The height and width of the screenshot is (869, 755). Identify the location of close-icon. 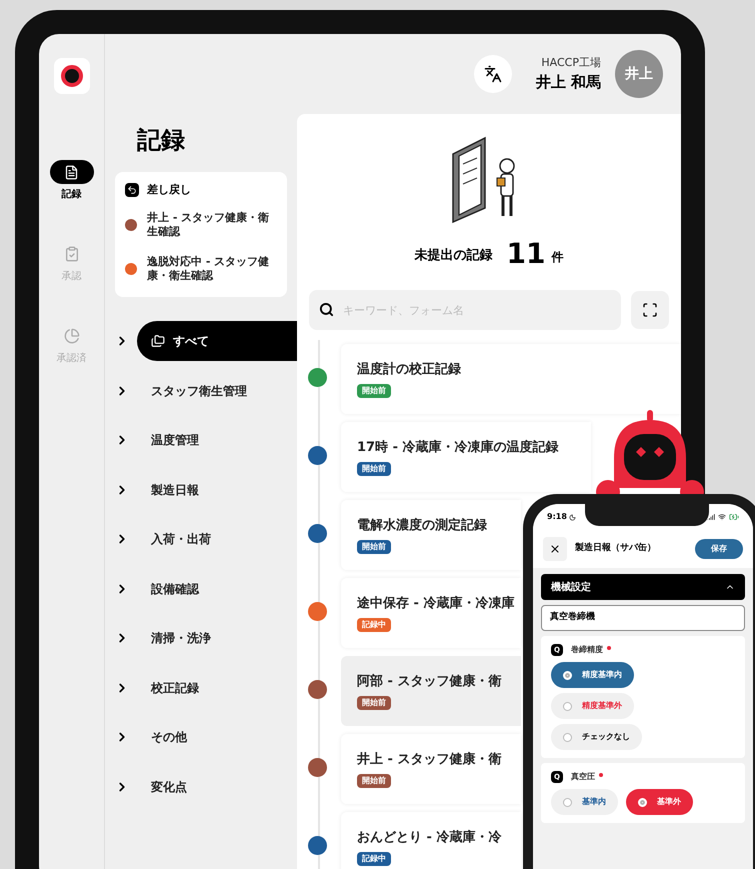
(555, 549).